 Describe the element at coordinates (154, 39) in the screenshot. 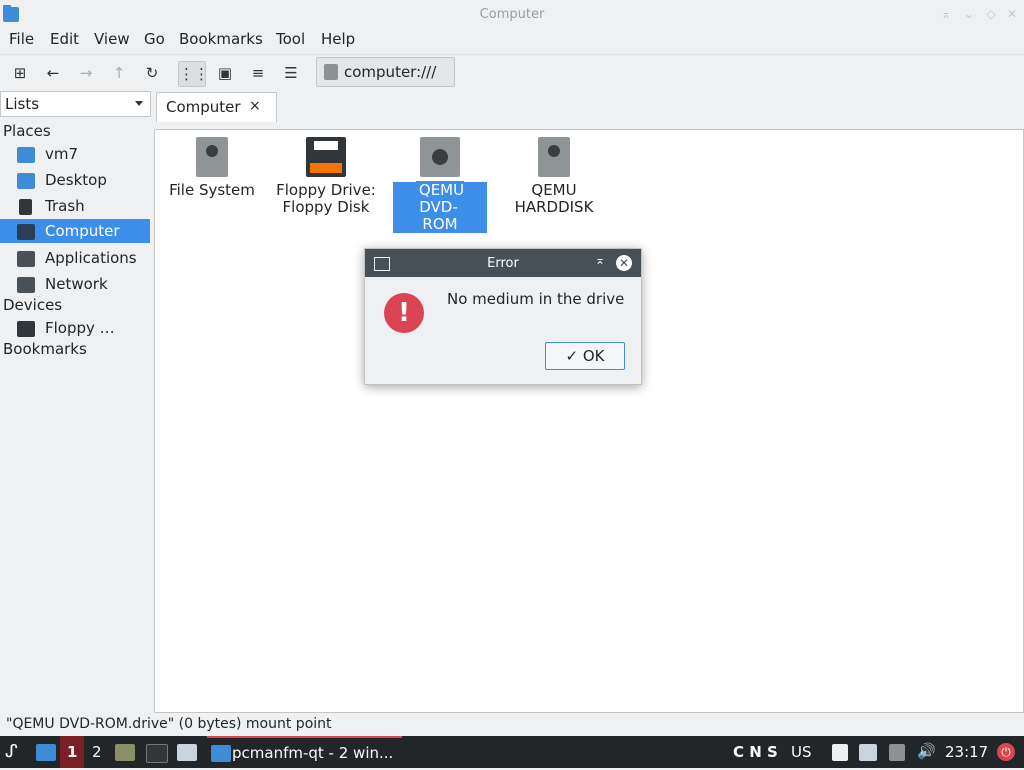

I see `menu-go: Go` at that location.